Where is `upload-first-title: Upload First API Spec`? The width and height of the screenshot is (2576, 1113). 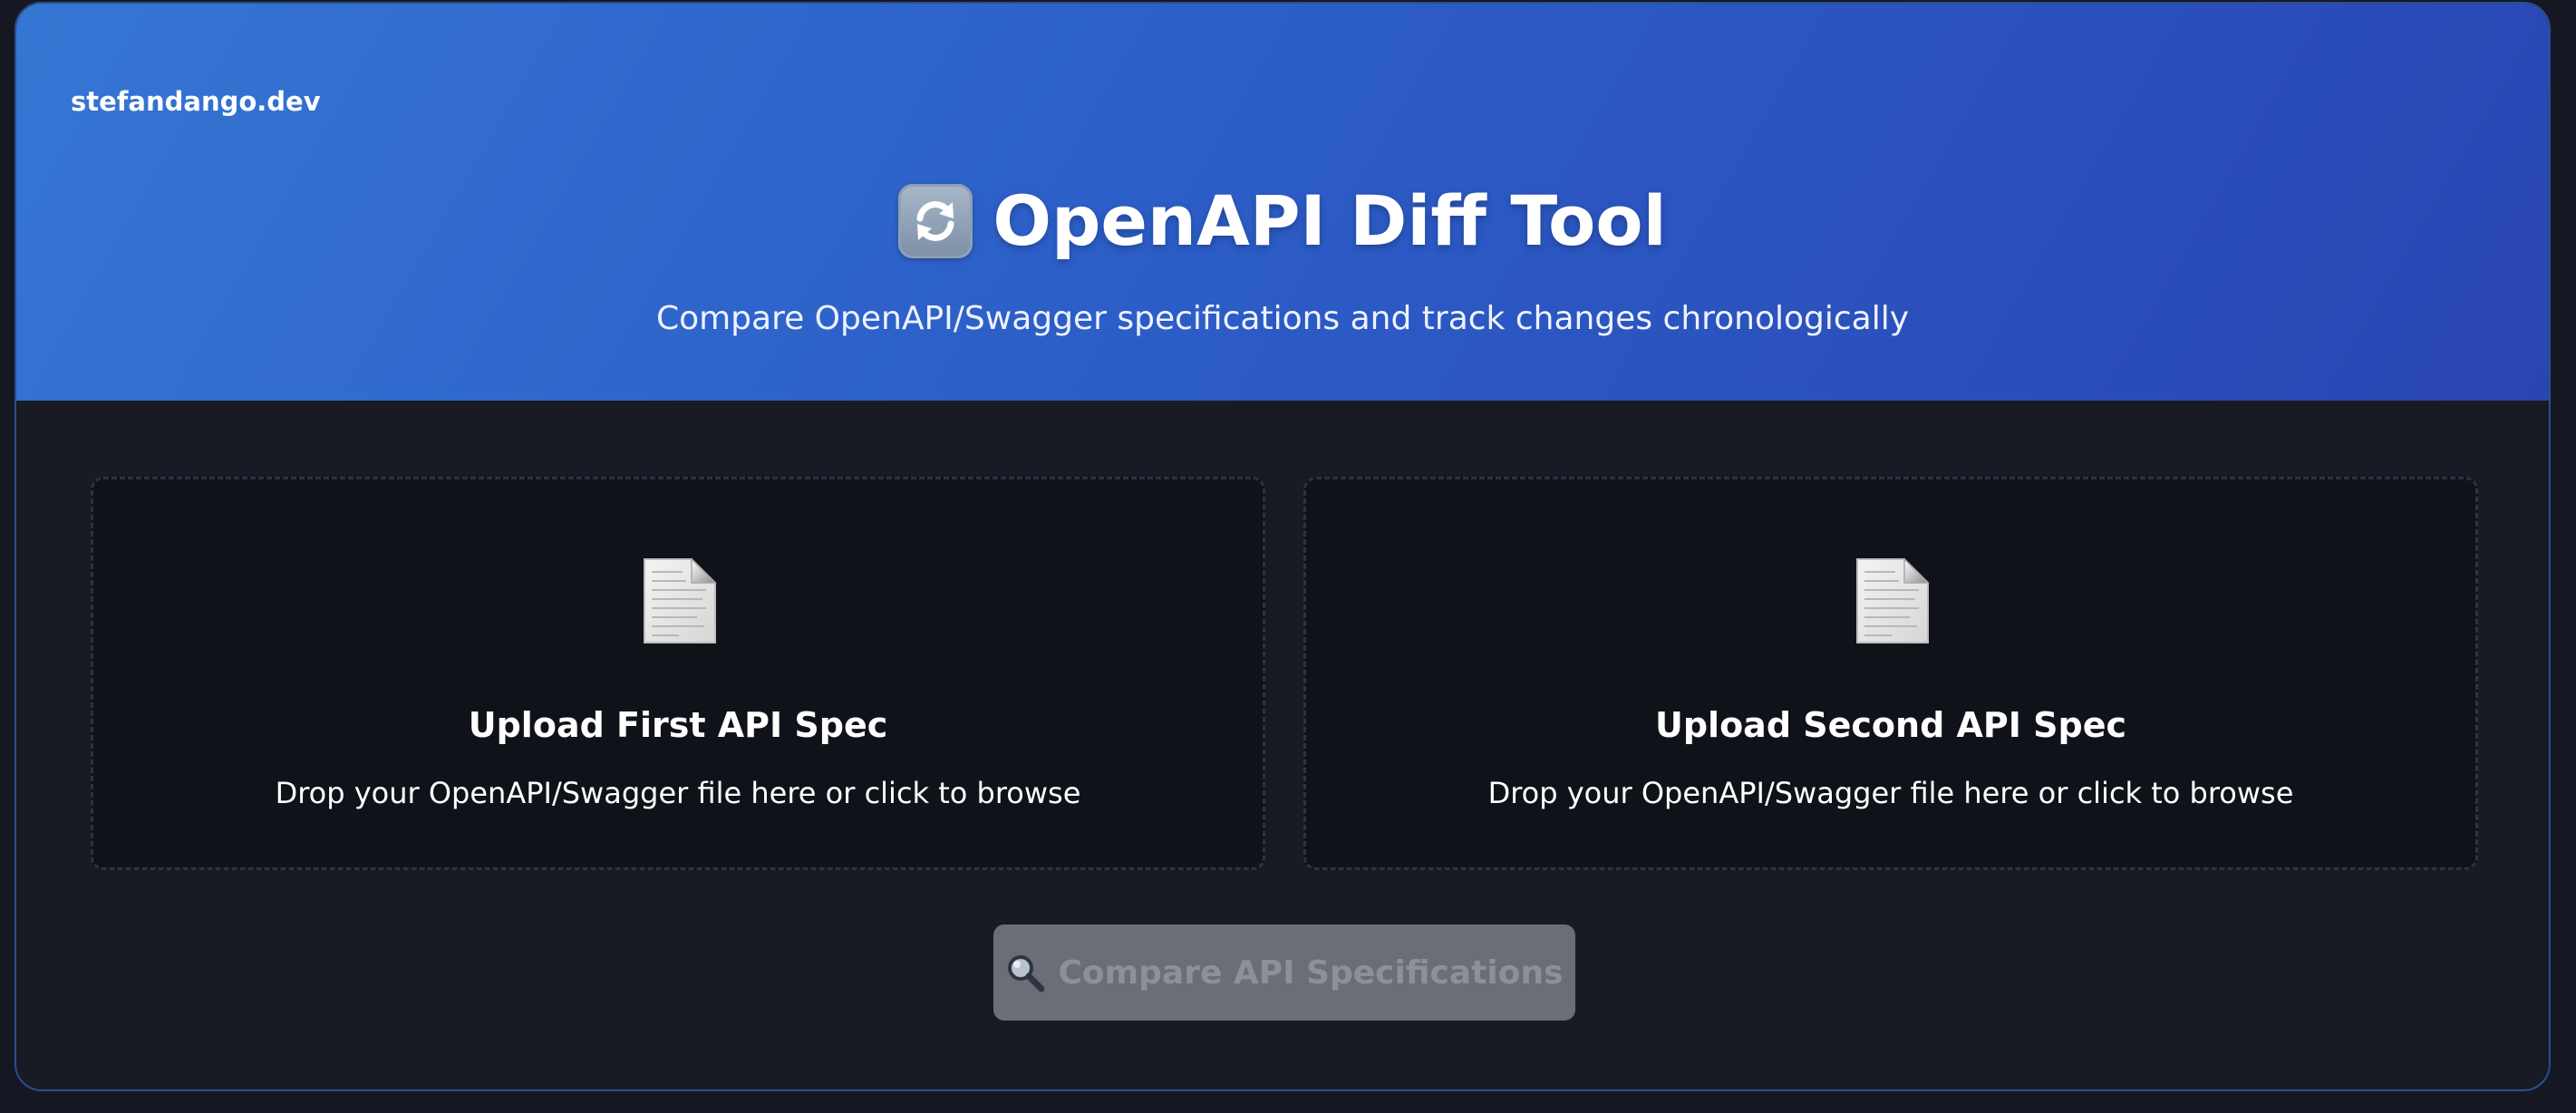 upload-first-title: Upload First API Spec is located at coordinates (678, 725).